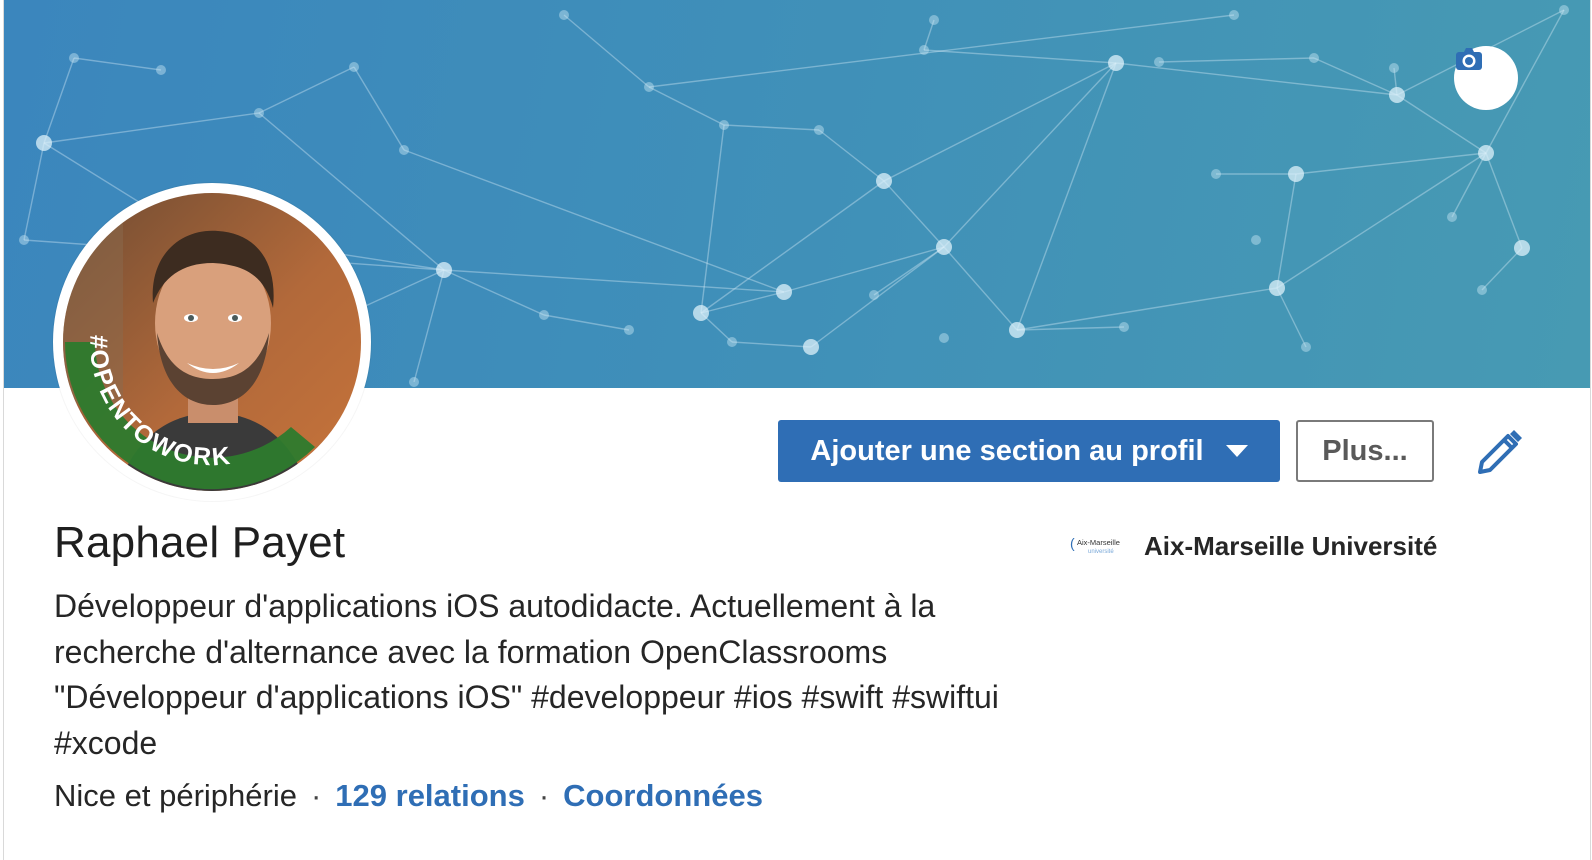 The height and width of the screenshot is (860, 1592). I want to click on profile-name: Raphael Payet, so click(200, 542).